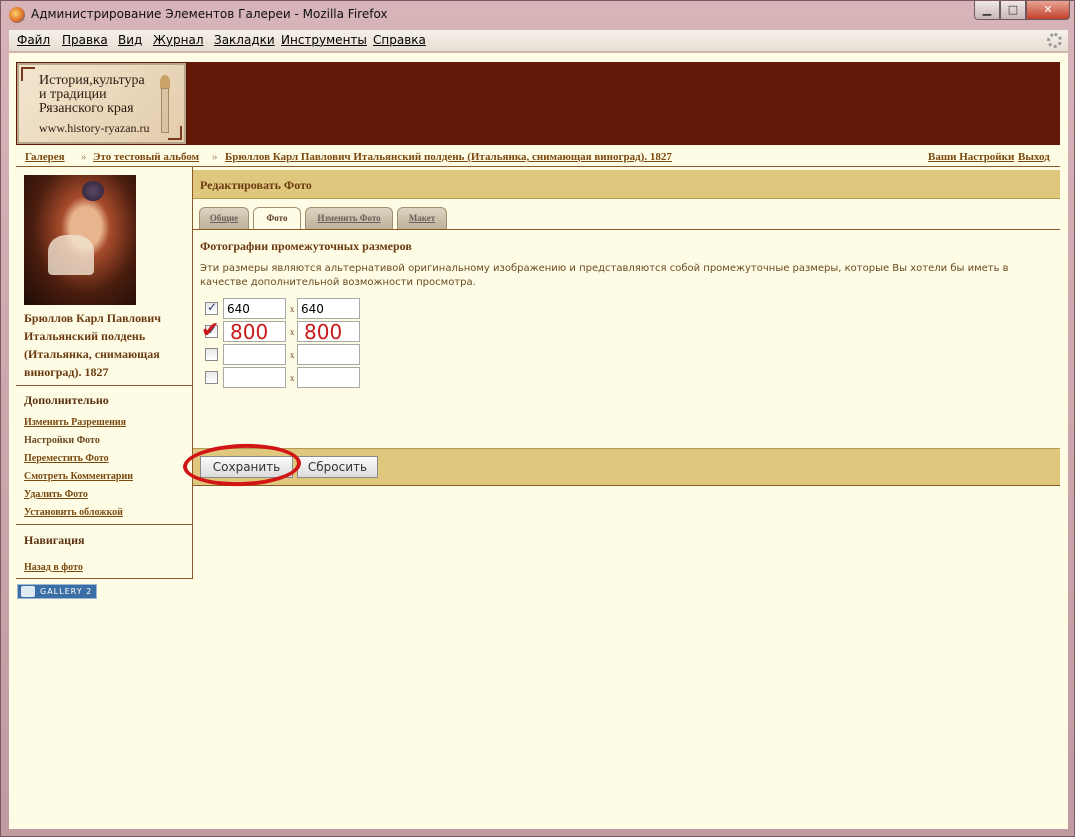 This screenshot has width=1075, height=837. What do you see at coordinates (621, 465) in the screenshot?
I see `action-bar: Сохранить Сбросить` at bounding box center [621, 465].